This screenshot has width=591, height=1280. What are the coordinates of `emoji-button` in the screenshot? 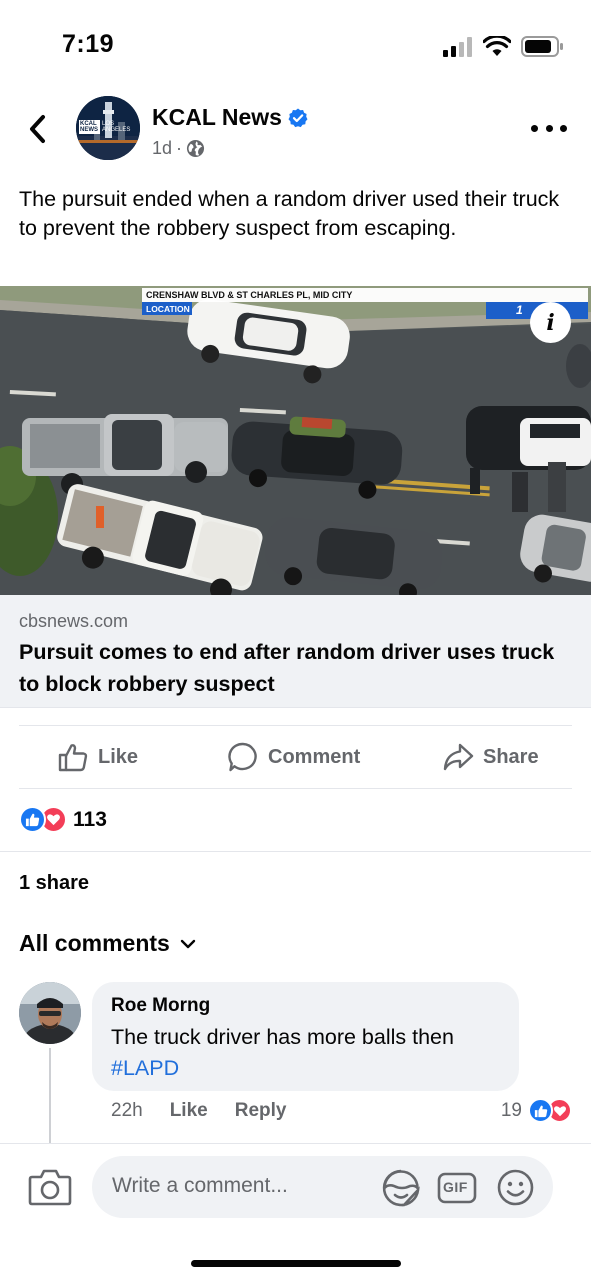 It's located at (515, 1187).